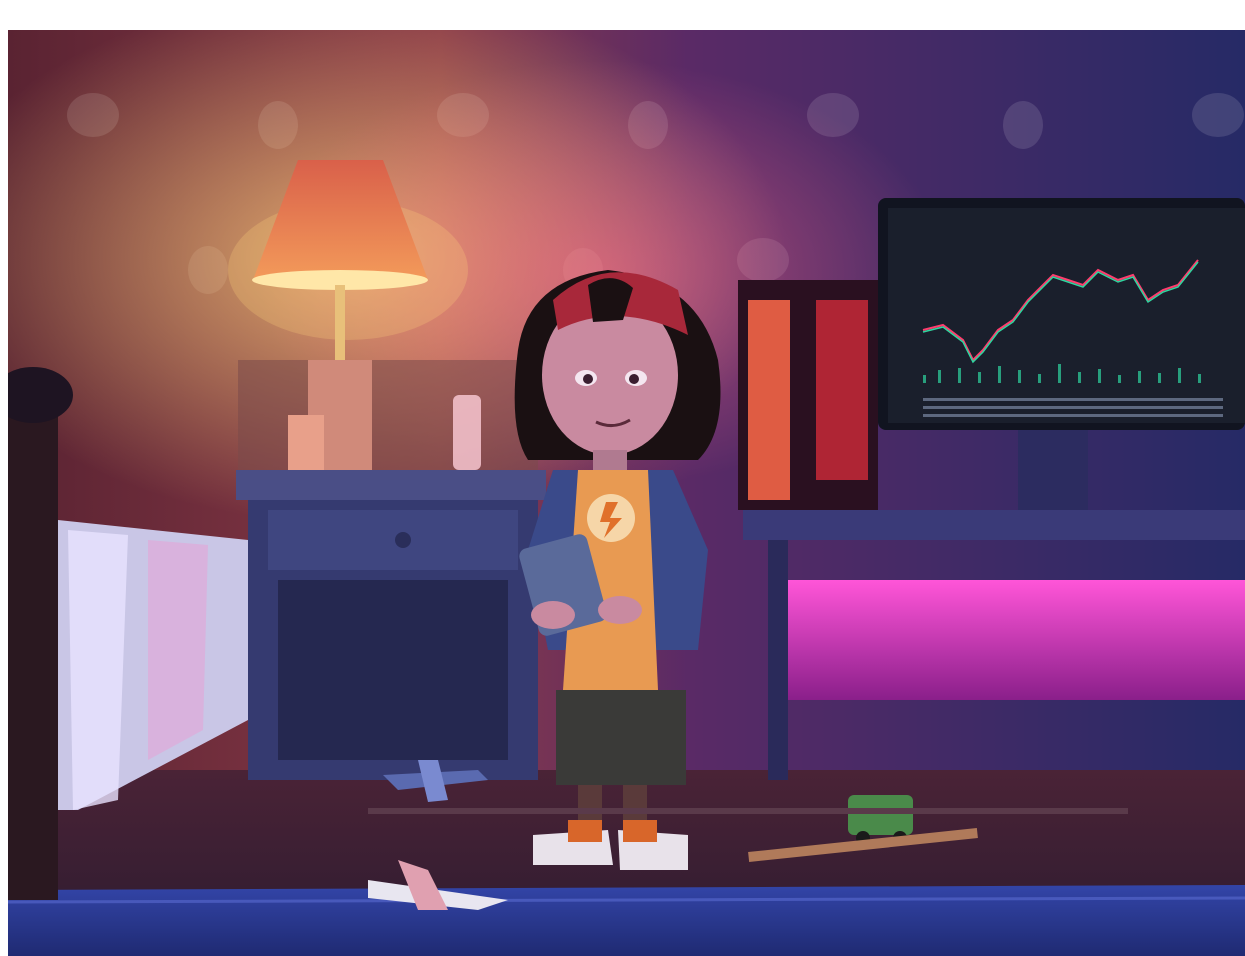  Describe the element at coordinates (306, 442) in the screenshot. I see `cup` at that location.